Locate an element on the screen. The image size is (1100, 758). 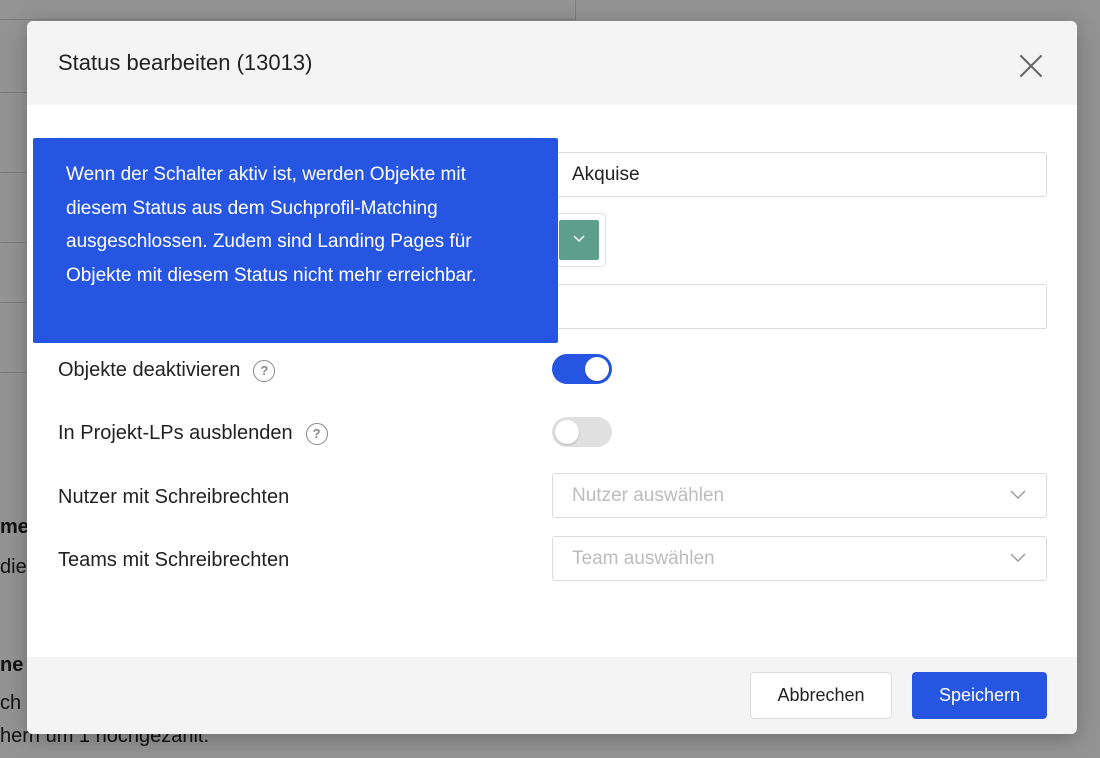
hide-in-project-lps-label: In Projekt-LPs ausblenden ? is located at coordinates (193, 433).